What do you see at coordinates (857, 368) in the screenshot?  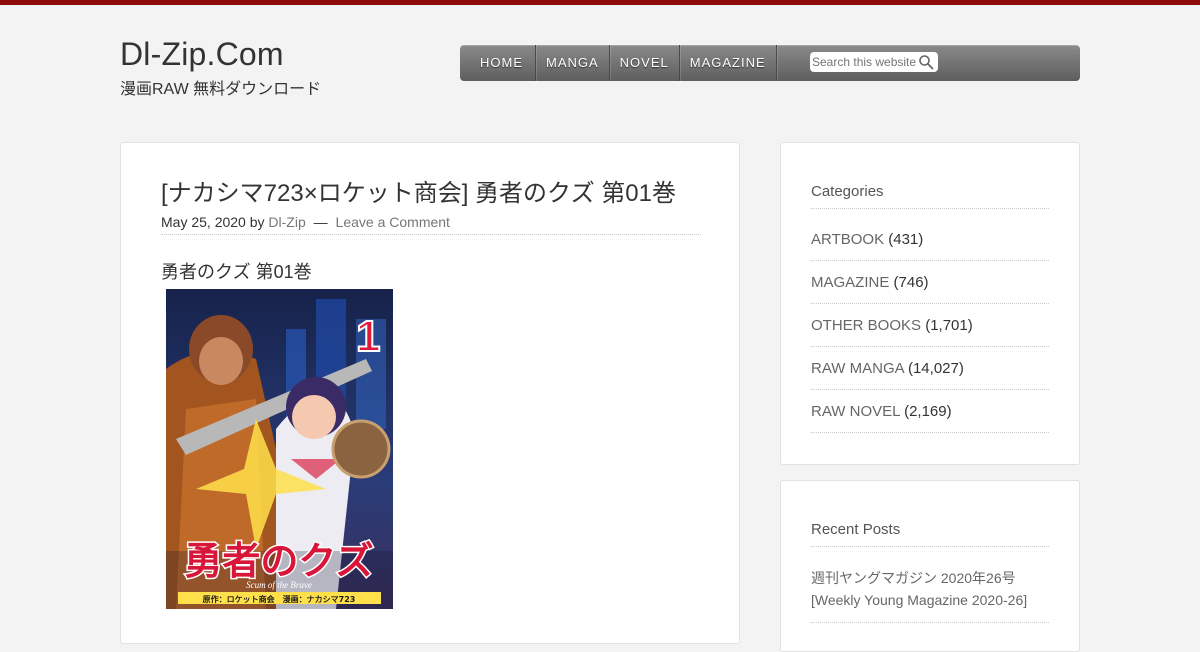 I see `category-link-raw-manga: RAW MANGA` at bounding box center [857, 368].